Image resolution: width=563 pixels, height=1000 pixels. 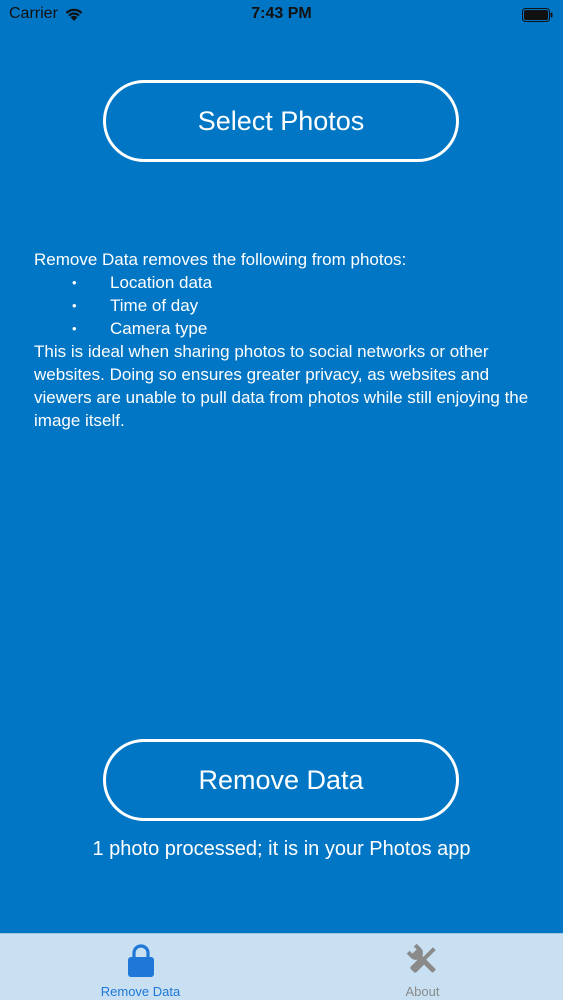 I want to click on tab-label: Remove Data, so click(x=140, y=991).